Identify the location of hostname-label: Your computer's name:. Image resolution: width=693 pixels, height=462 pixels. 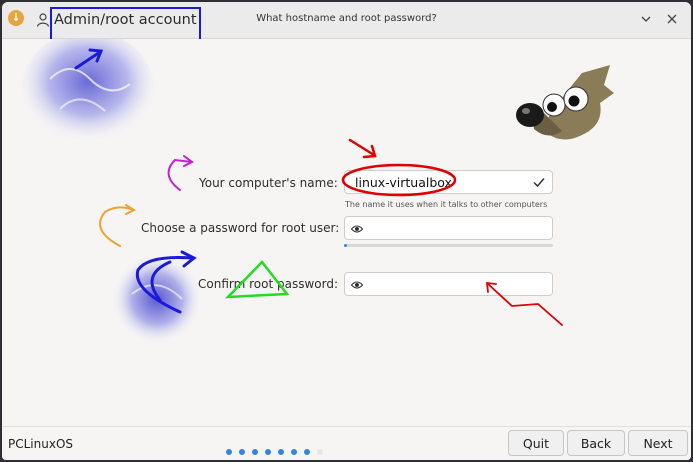
(268, 183).